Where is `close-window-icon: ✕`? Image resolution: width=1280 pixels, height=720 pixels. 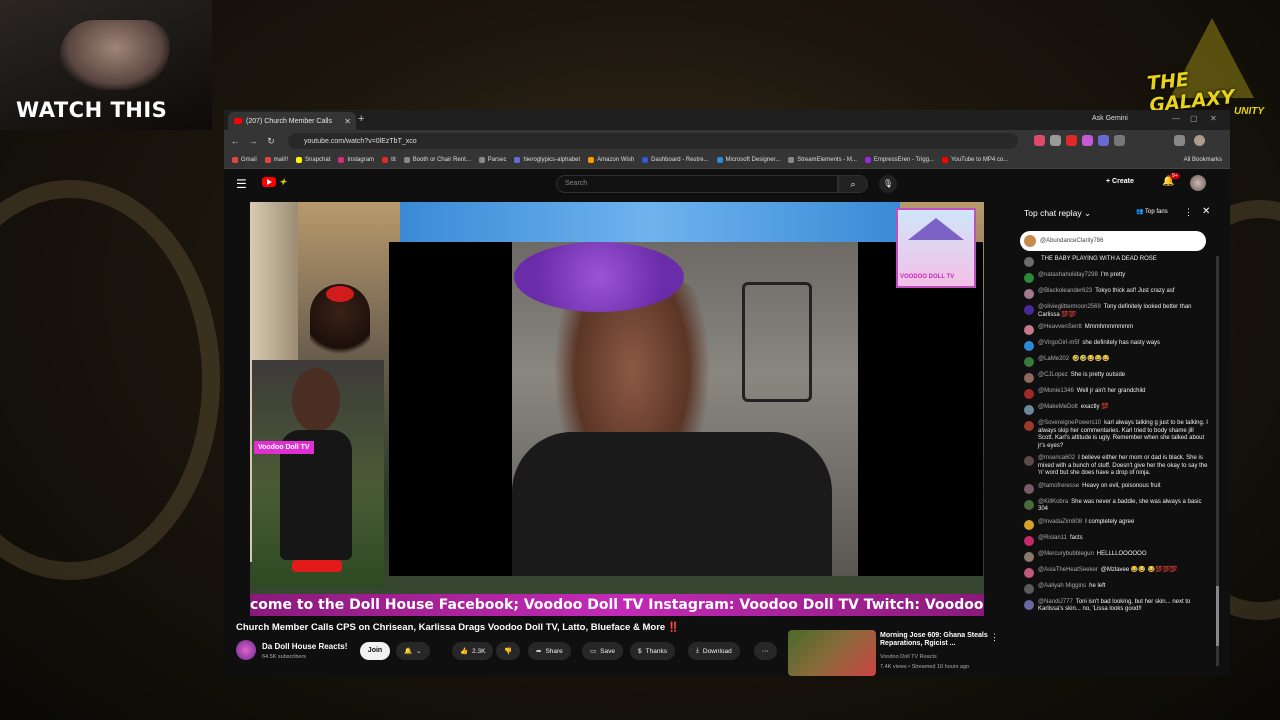
close-window-icon: ✕ is located at coordinates (1213, 118).